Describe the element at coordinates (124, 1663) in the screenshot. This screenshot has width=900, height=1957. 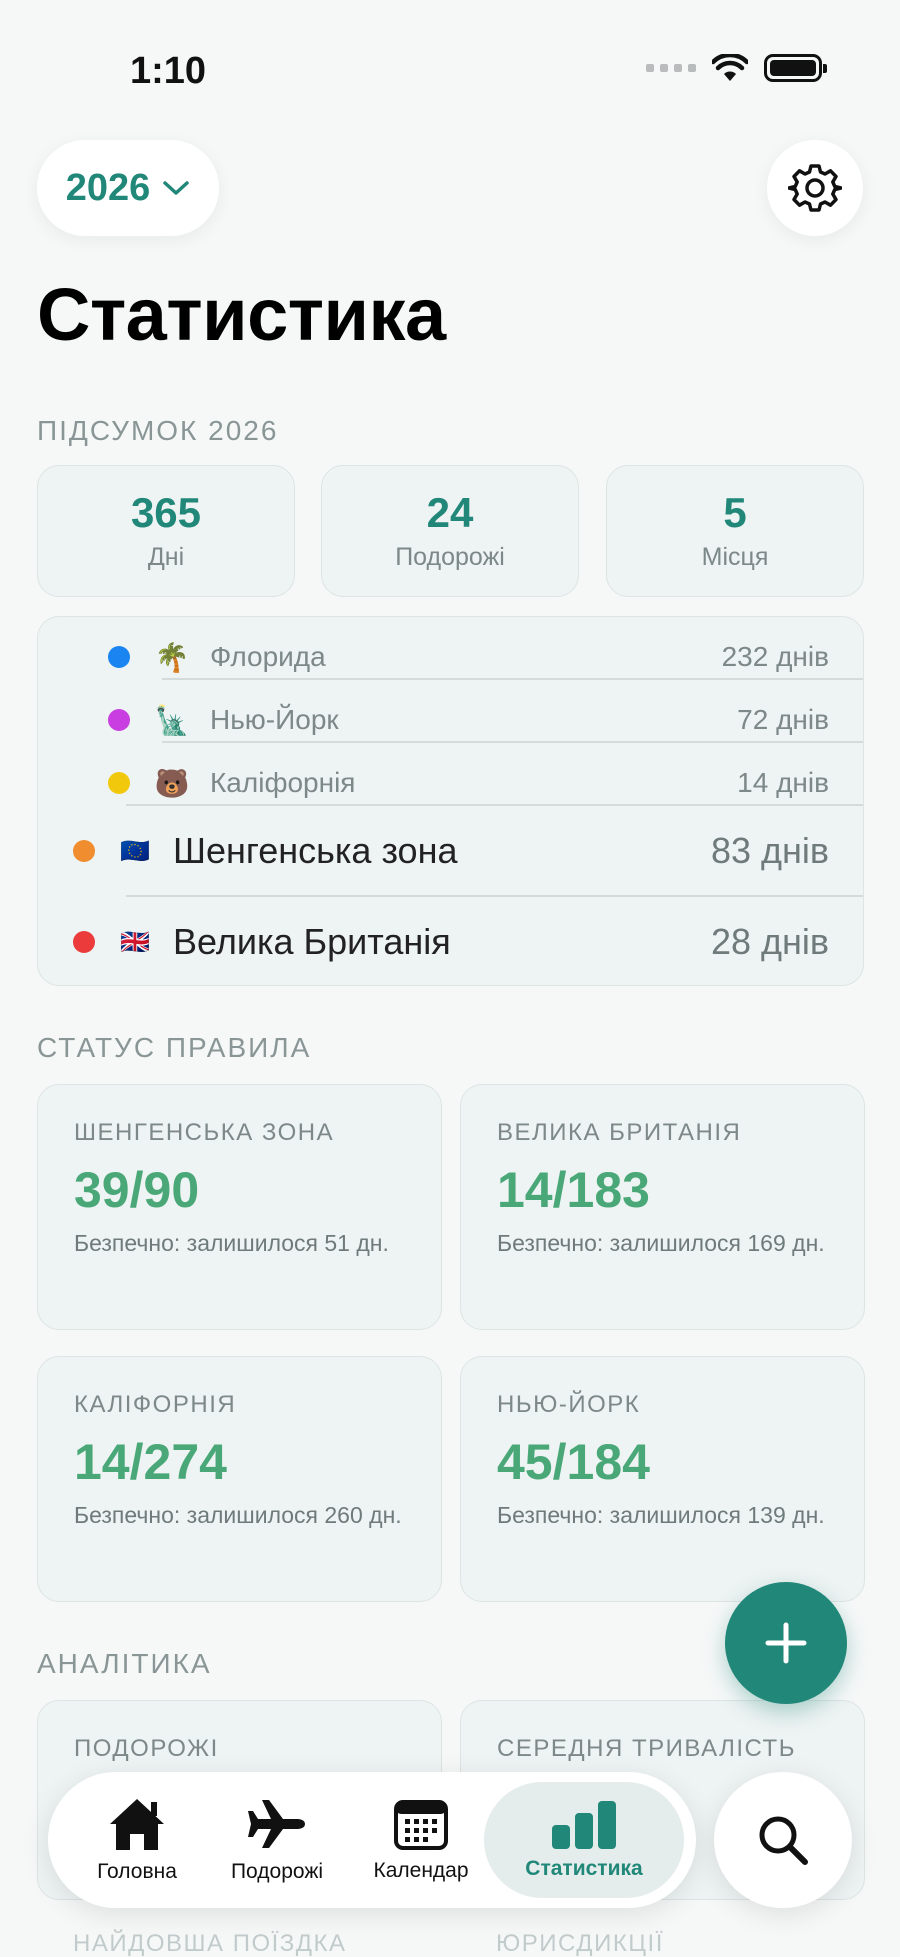
I see `analytics-section-title: АНАЛІТИКА` at that location.